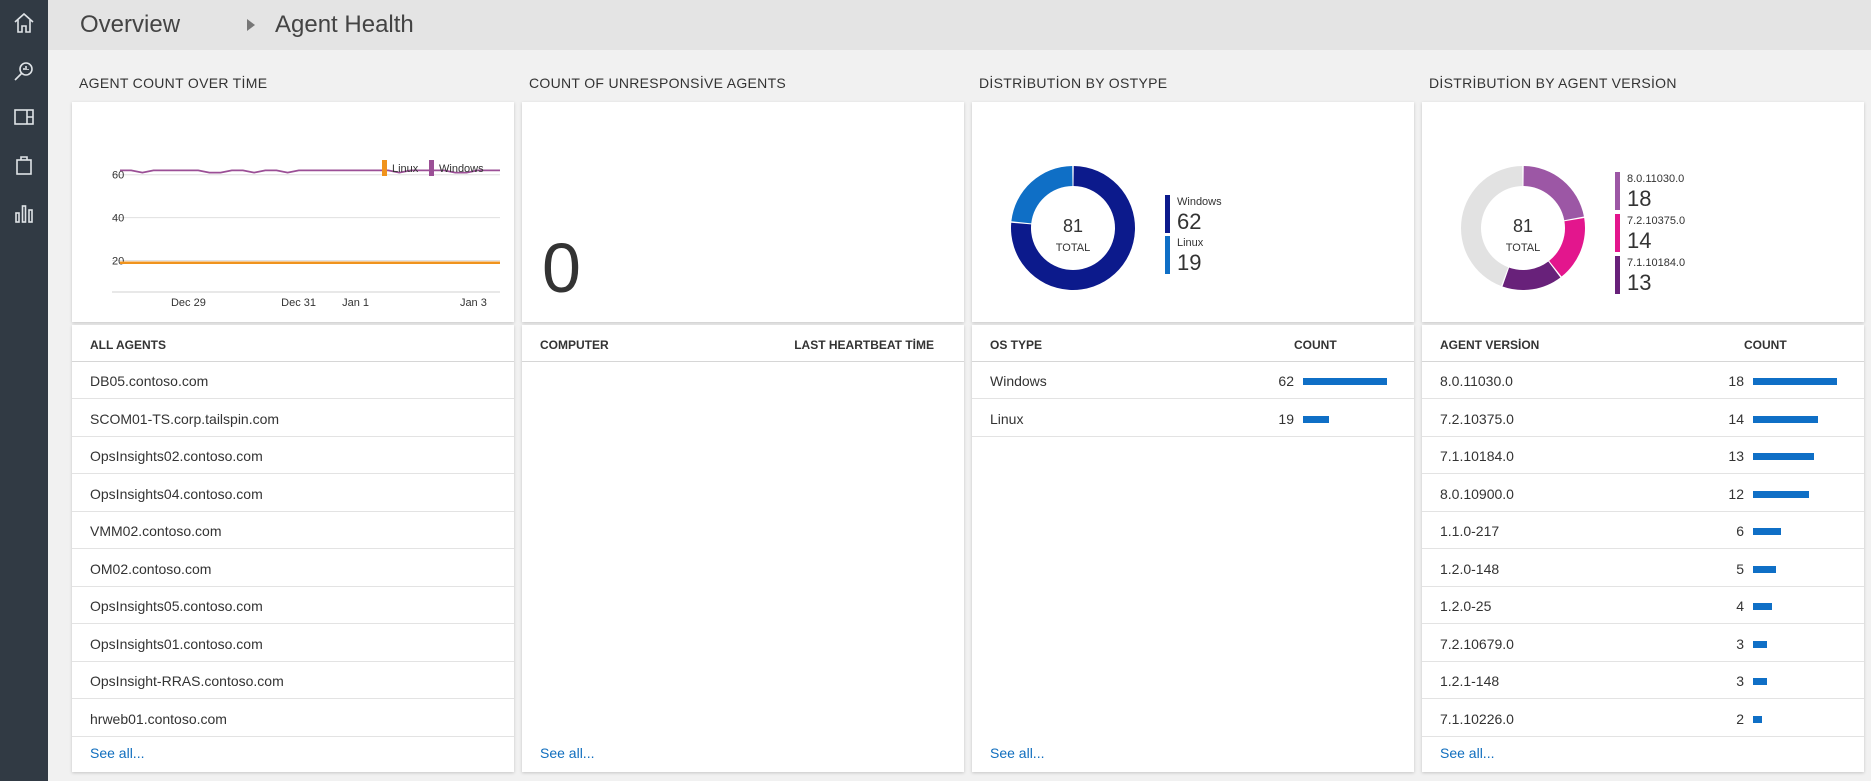 This screenshot has width=1871, height=781. I want to click on breadcrumb: Overview Agent Health, so click(959, 25).